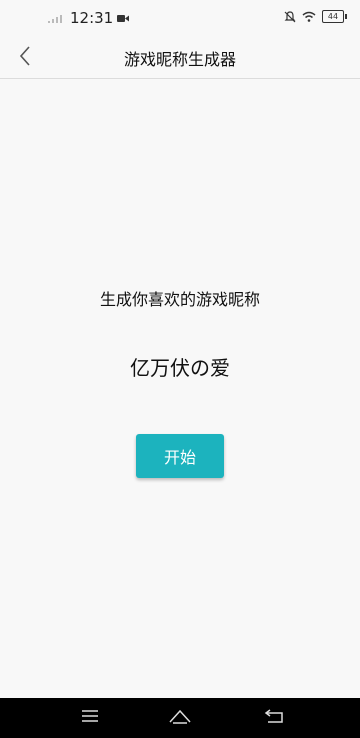 The width and height of the screenshot is (360, 738). I want to click on status-bar: 12:31 44, so click(180, 17).